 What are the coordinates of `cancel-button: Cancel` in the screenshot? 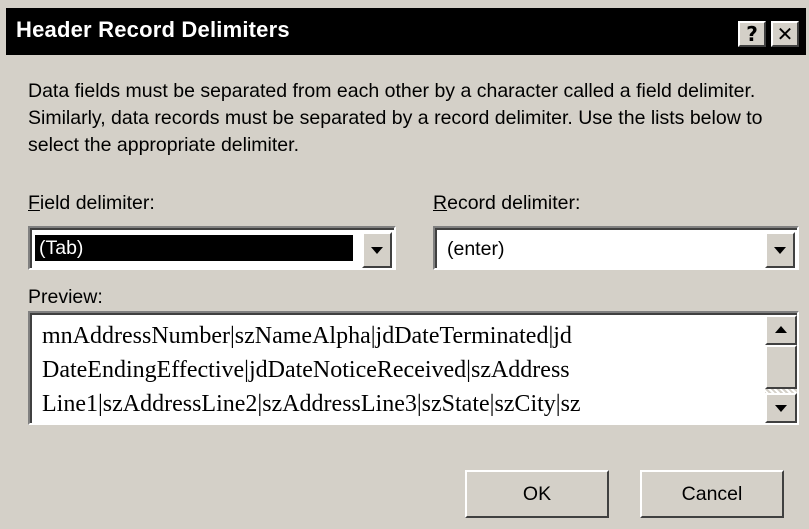 It's located at (712, 494).